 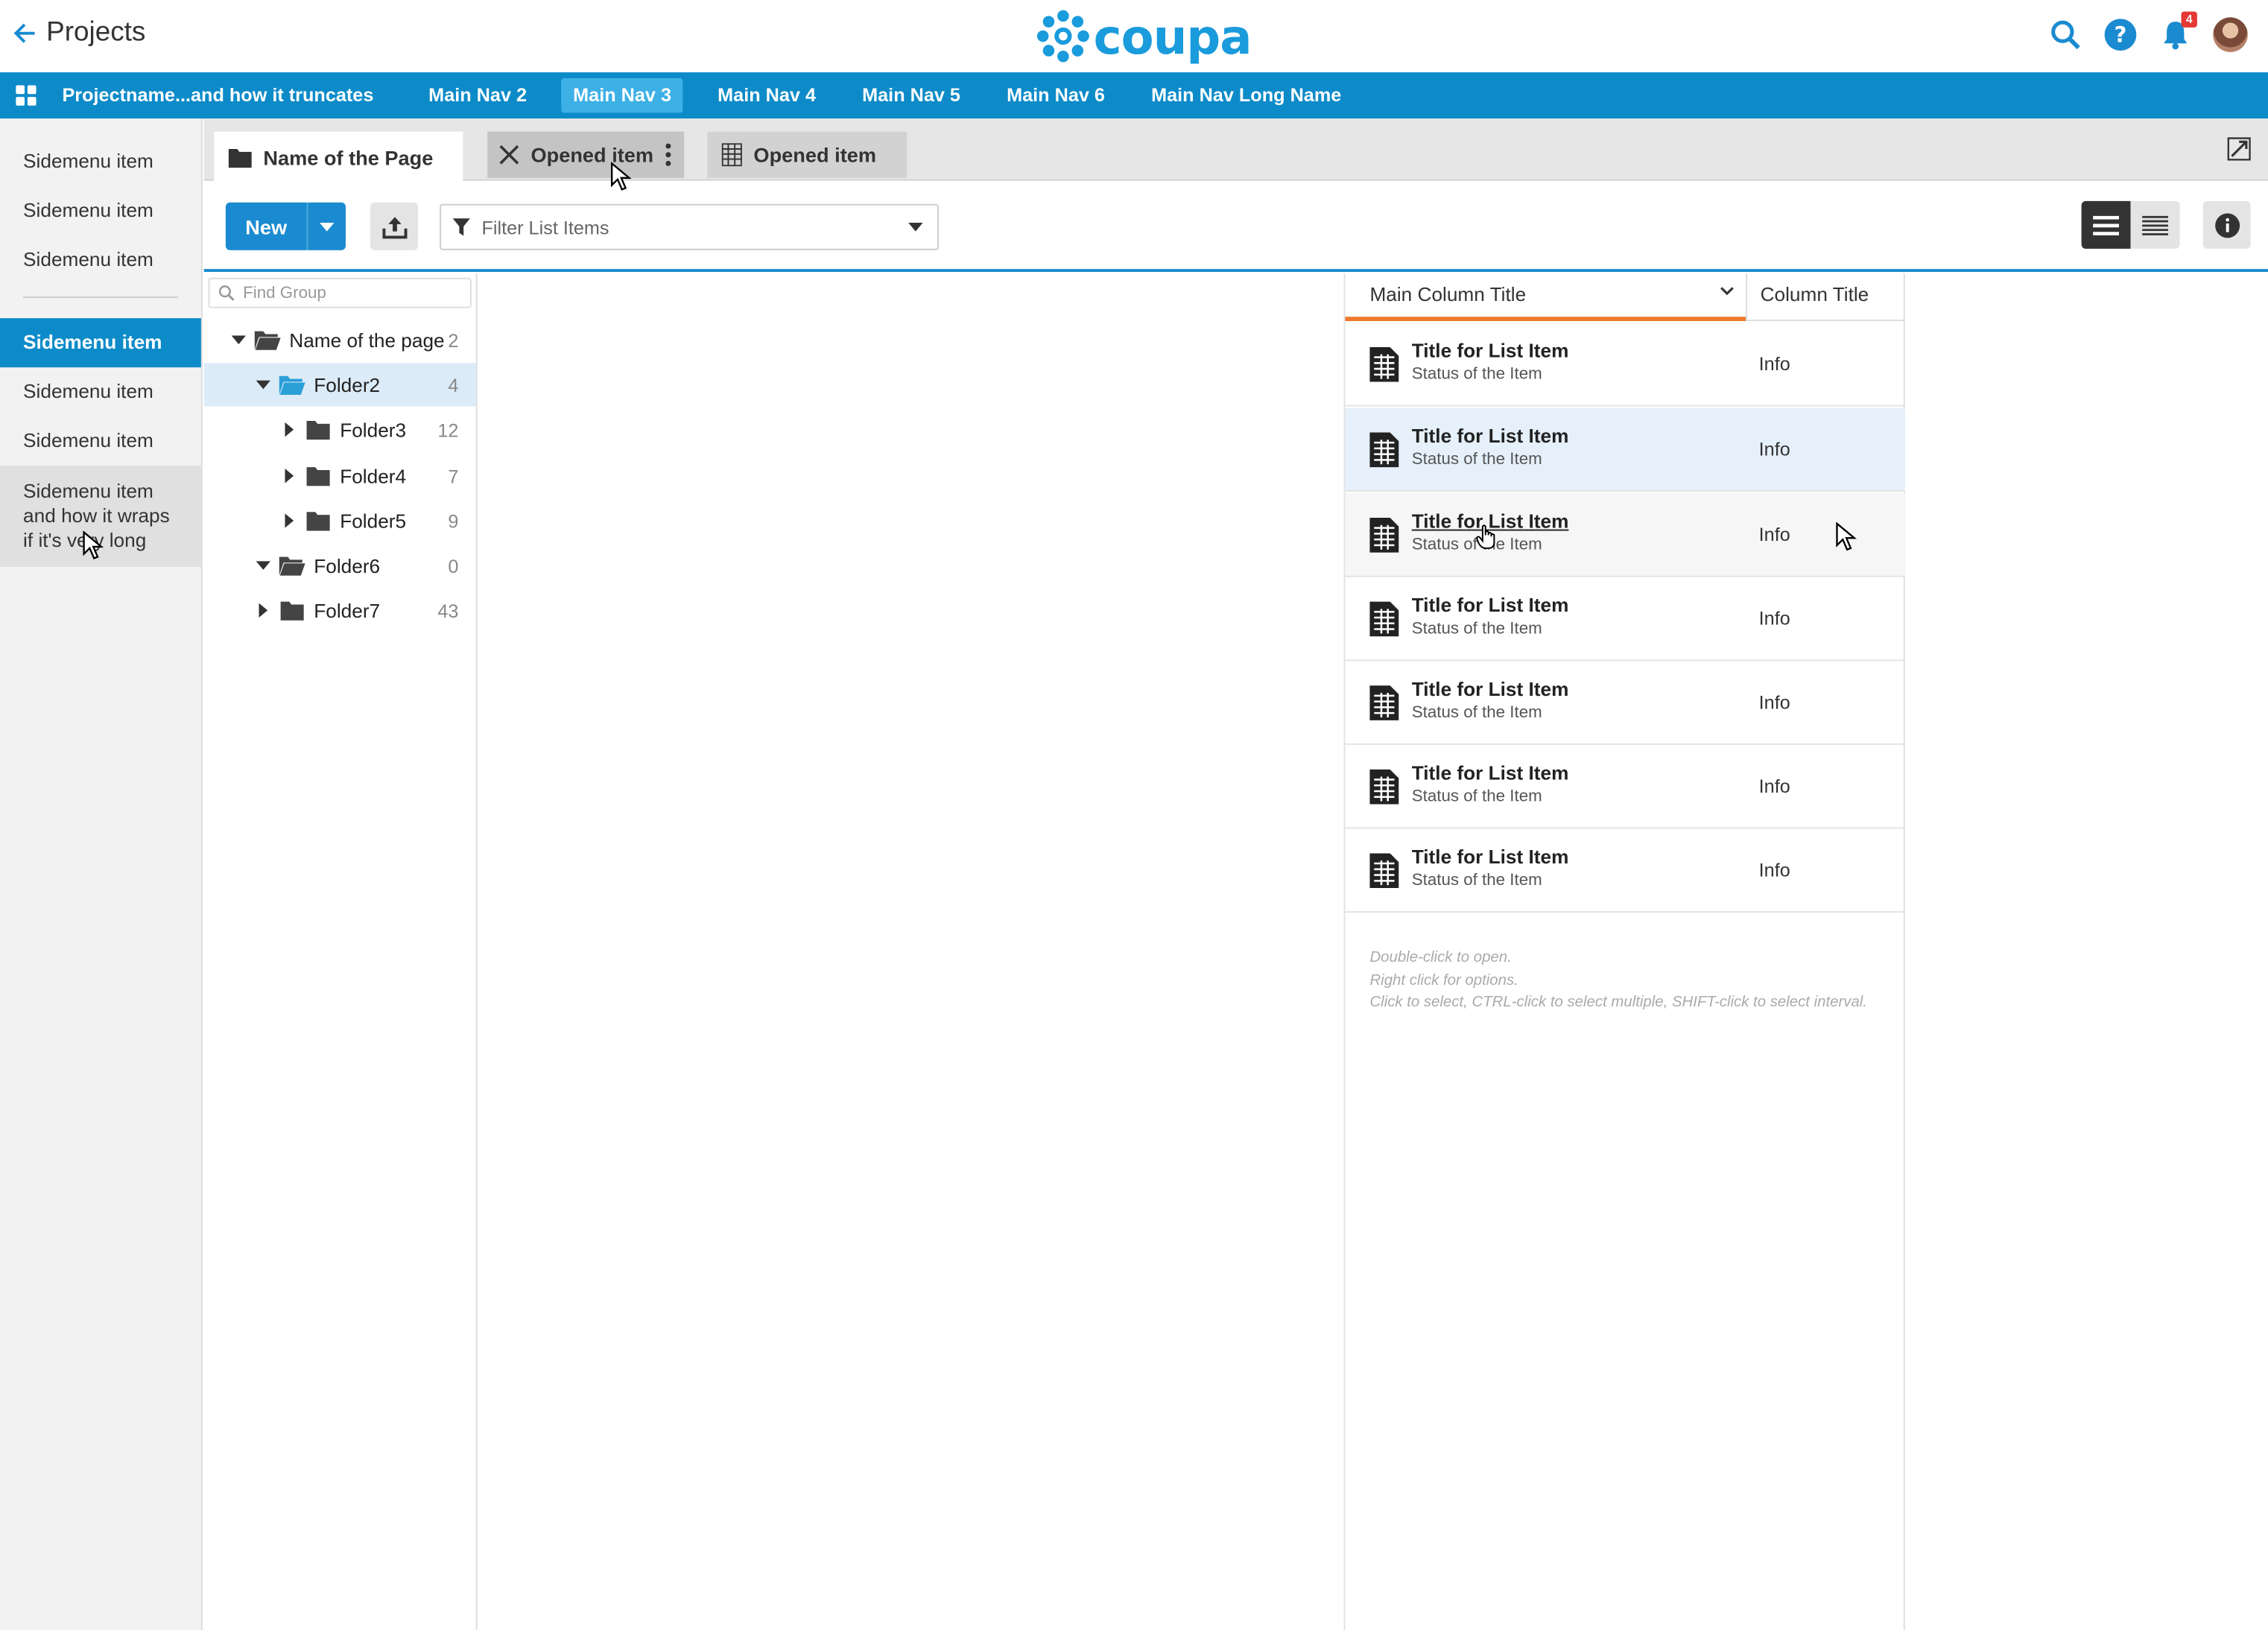 I want to click on list-icon, so click(x=2107, y=225).